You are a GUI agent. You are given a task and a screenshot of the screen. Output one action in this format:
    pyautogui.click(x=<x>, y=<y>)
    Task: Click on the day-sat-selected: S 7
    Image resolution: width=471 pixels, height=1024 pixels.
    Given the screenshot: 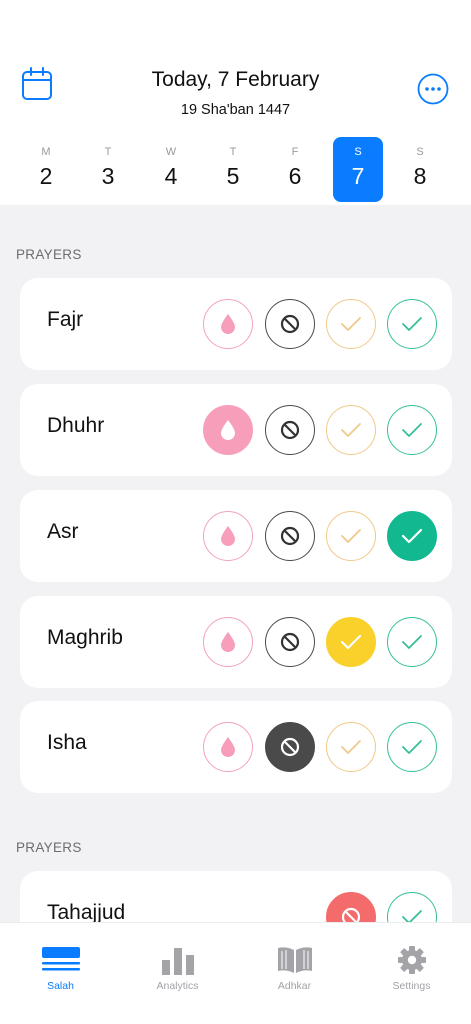 What is the action you would take?
    pyautogui.click(x=358, y=169)
    